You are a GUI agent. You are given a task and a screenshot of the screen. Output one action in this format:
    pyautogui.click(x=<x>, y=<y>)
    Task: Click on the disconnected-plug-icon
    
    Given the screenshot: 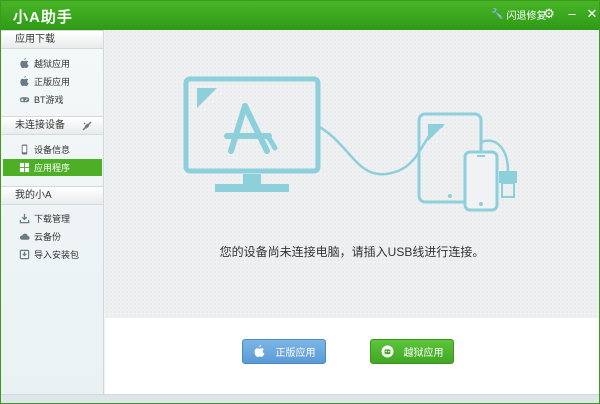 What is the action you would take?
    pyautogui.click(x=87, y=126)
    